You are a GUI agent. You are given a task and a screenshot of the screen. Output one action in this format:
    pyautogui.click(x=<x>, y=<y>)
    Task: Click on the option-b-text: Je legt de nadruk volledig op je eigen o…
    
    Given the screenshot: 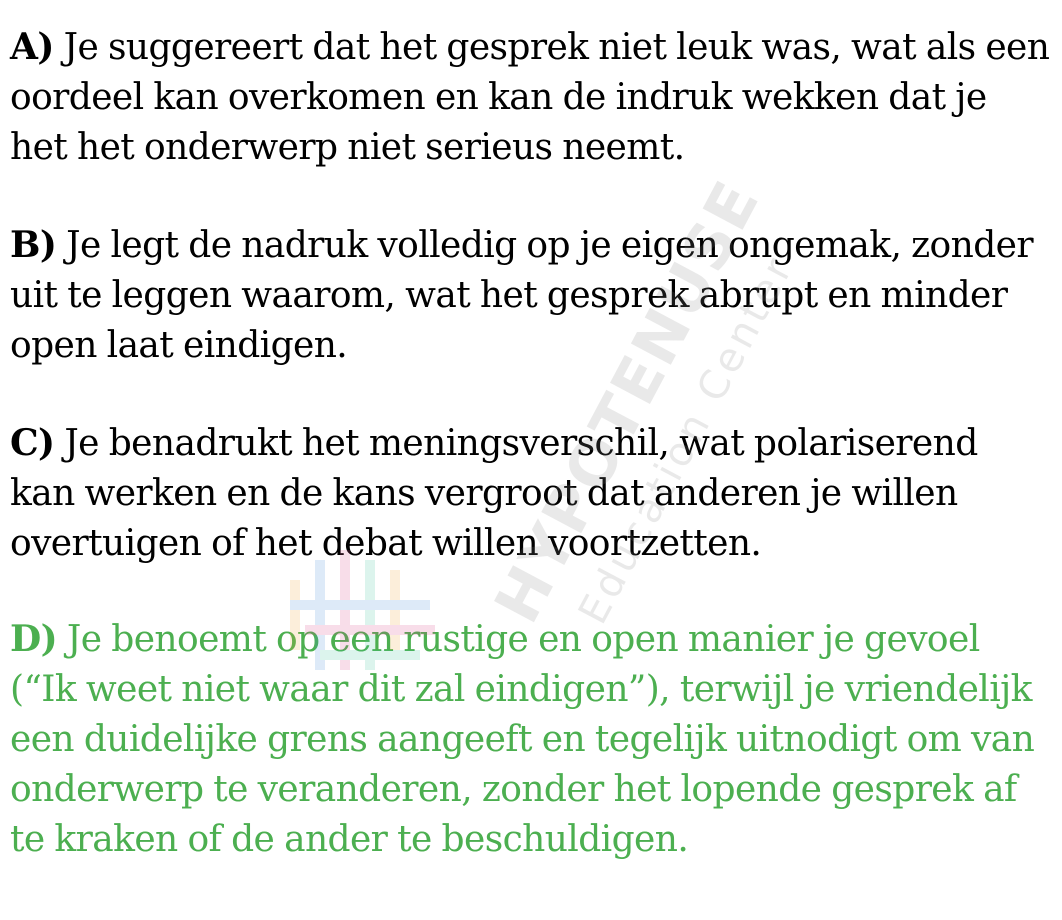 What is the action you would take?
    pyautogui.click(x=522, y=295)
    